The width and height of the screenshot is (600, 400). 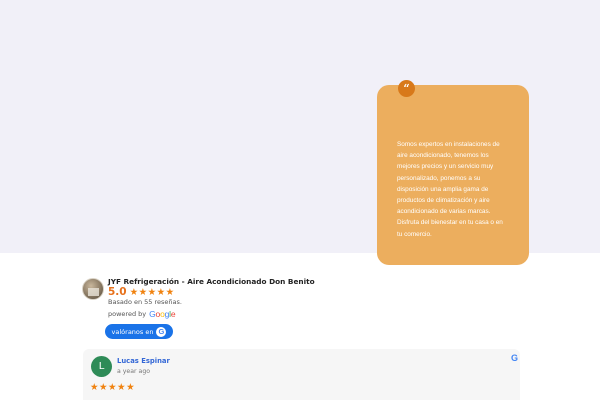 I want to click on reviewer-avatar: L, so click(x=101, y=366).